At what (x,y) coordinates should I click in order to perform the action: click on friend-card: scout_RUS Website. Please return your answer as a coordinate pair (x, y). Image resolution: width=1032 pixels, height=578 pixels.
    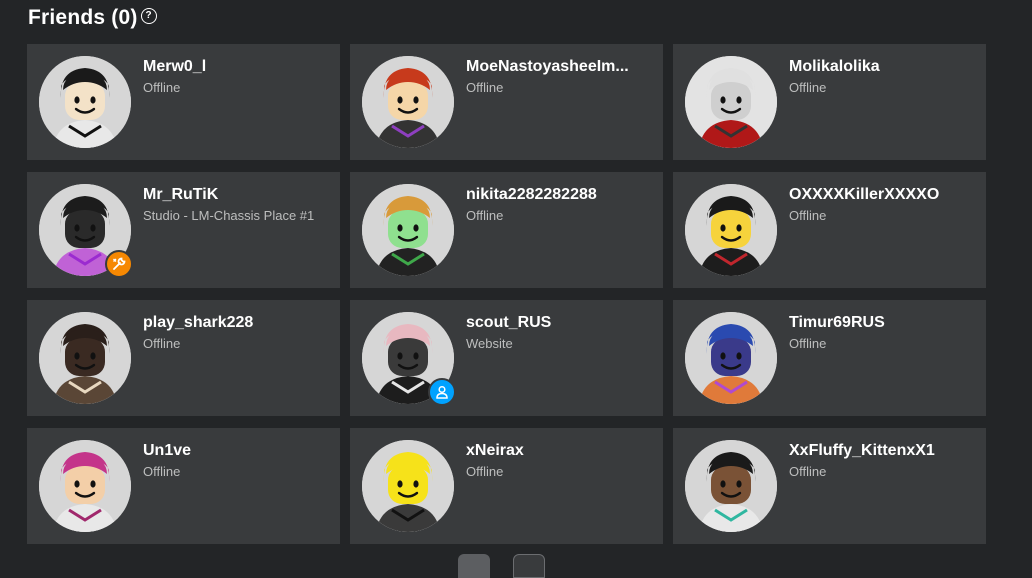
    Looking at the image, I should click on (506, 358).